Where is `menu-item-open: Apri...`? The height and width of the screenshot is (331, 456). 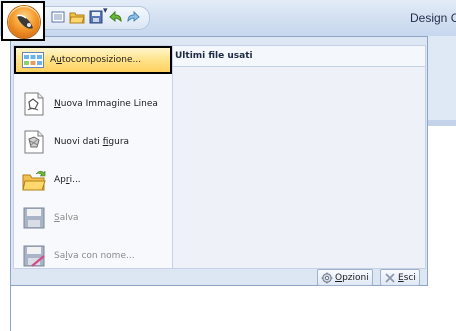
menu-item-open: Apri... is located at coordinates (93, 181).